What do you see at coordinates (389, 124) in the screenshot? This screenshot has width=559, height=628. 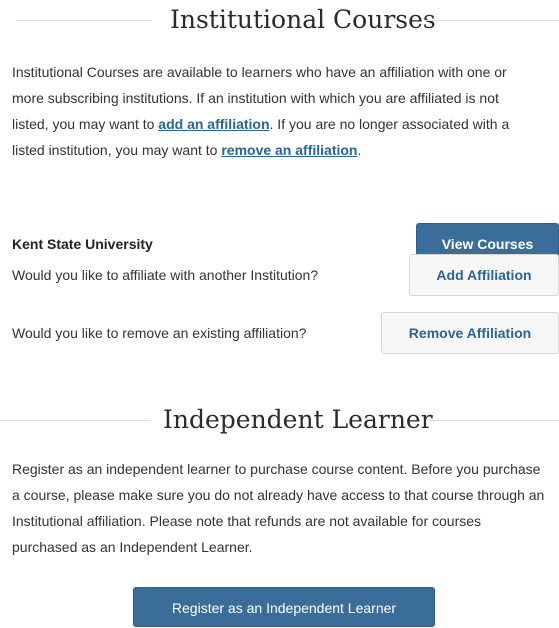 I see `description-text: . If you are no longer associated with a` at bounding box center [389, 124].